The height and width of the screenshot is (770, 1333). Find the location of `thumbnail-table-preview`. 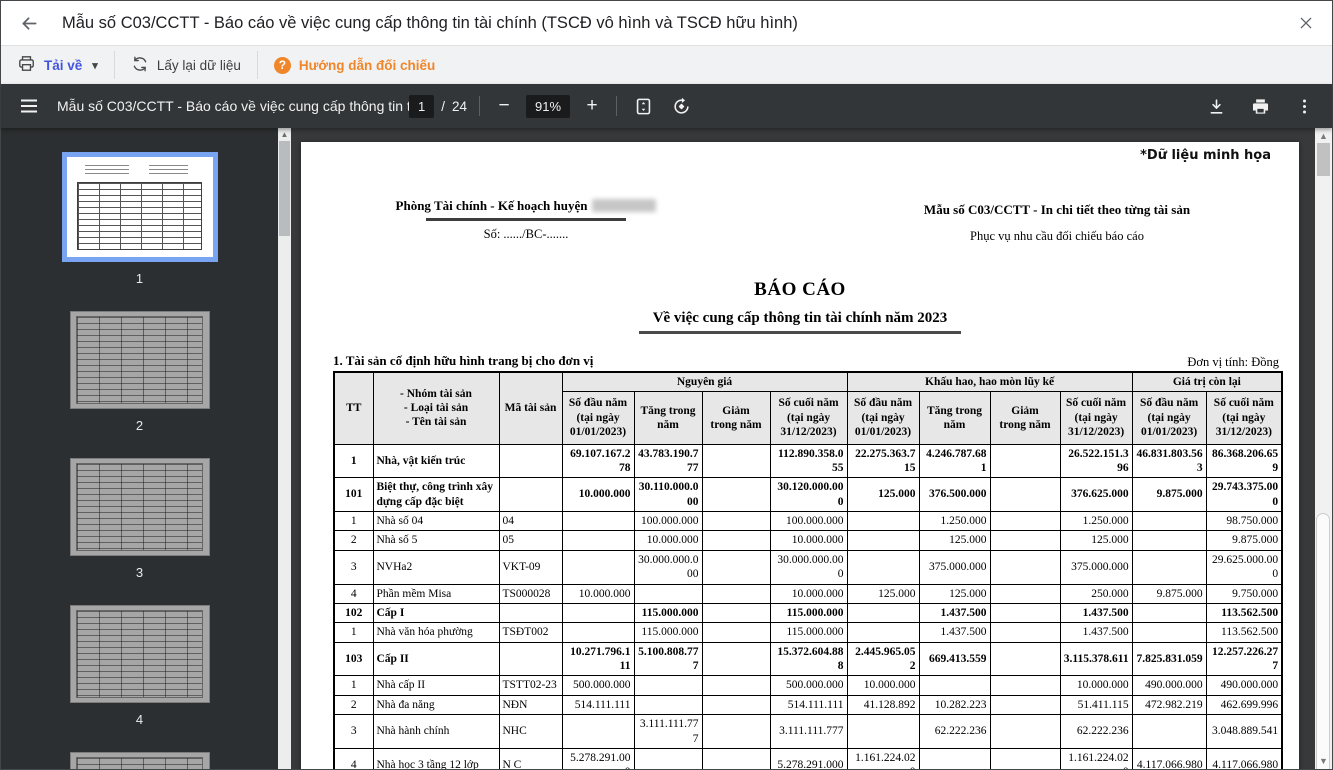

thumbnail-table-preview is located at coordinates (139, 654).